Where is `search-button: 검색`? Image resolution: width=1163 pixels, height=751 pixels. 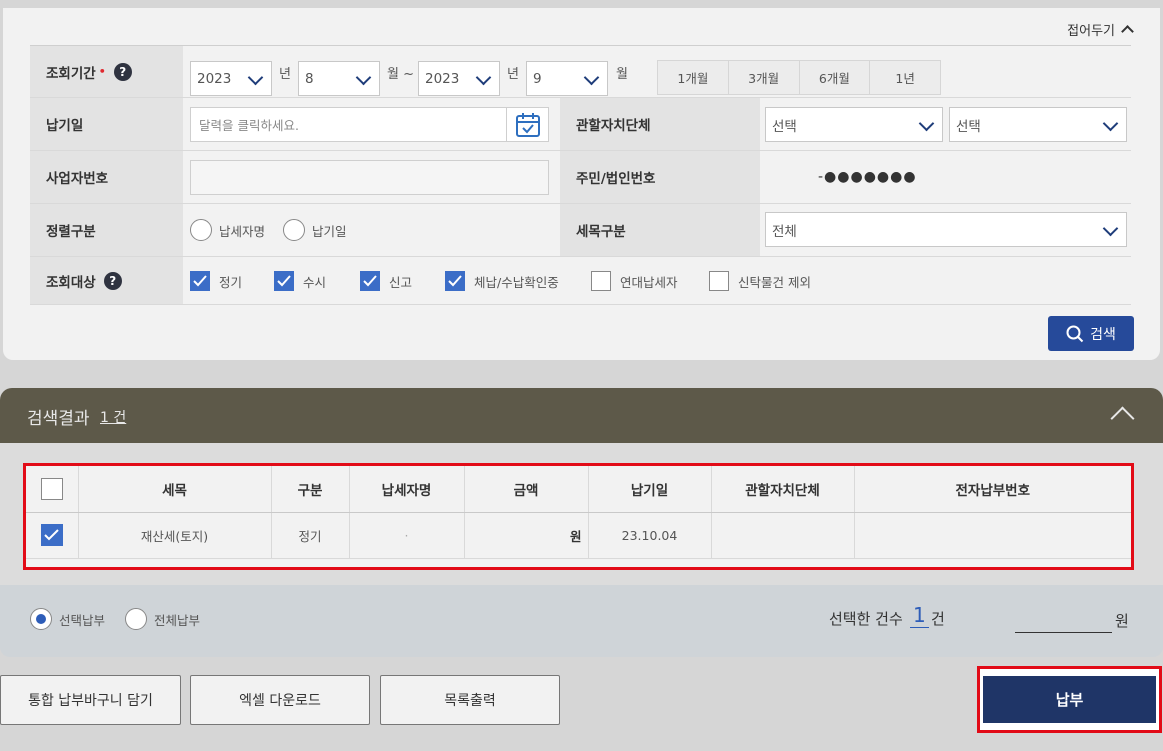 search-button: 검색 is located at coordinates (1091, 333).